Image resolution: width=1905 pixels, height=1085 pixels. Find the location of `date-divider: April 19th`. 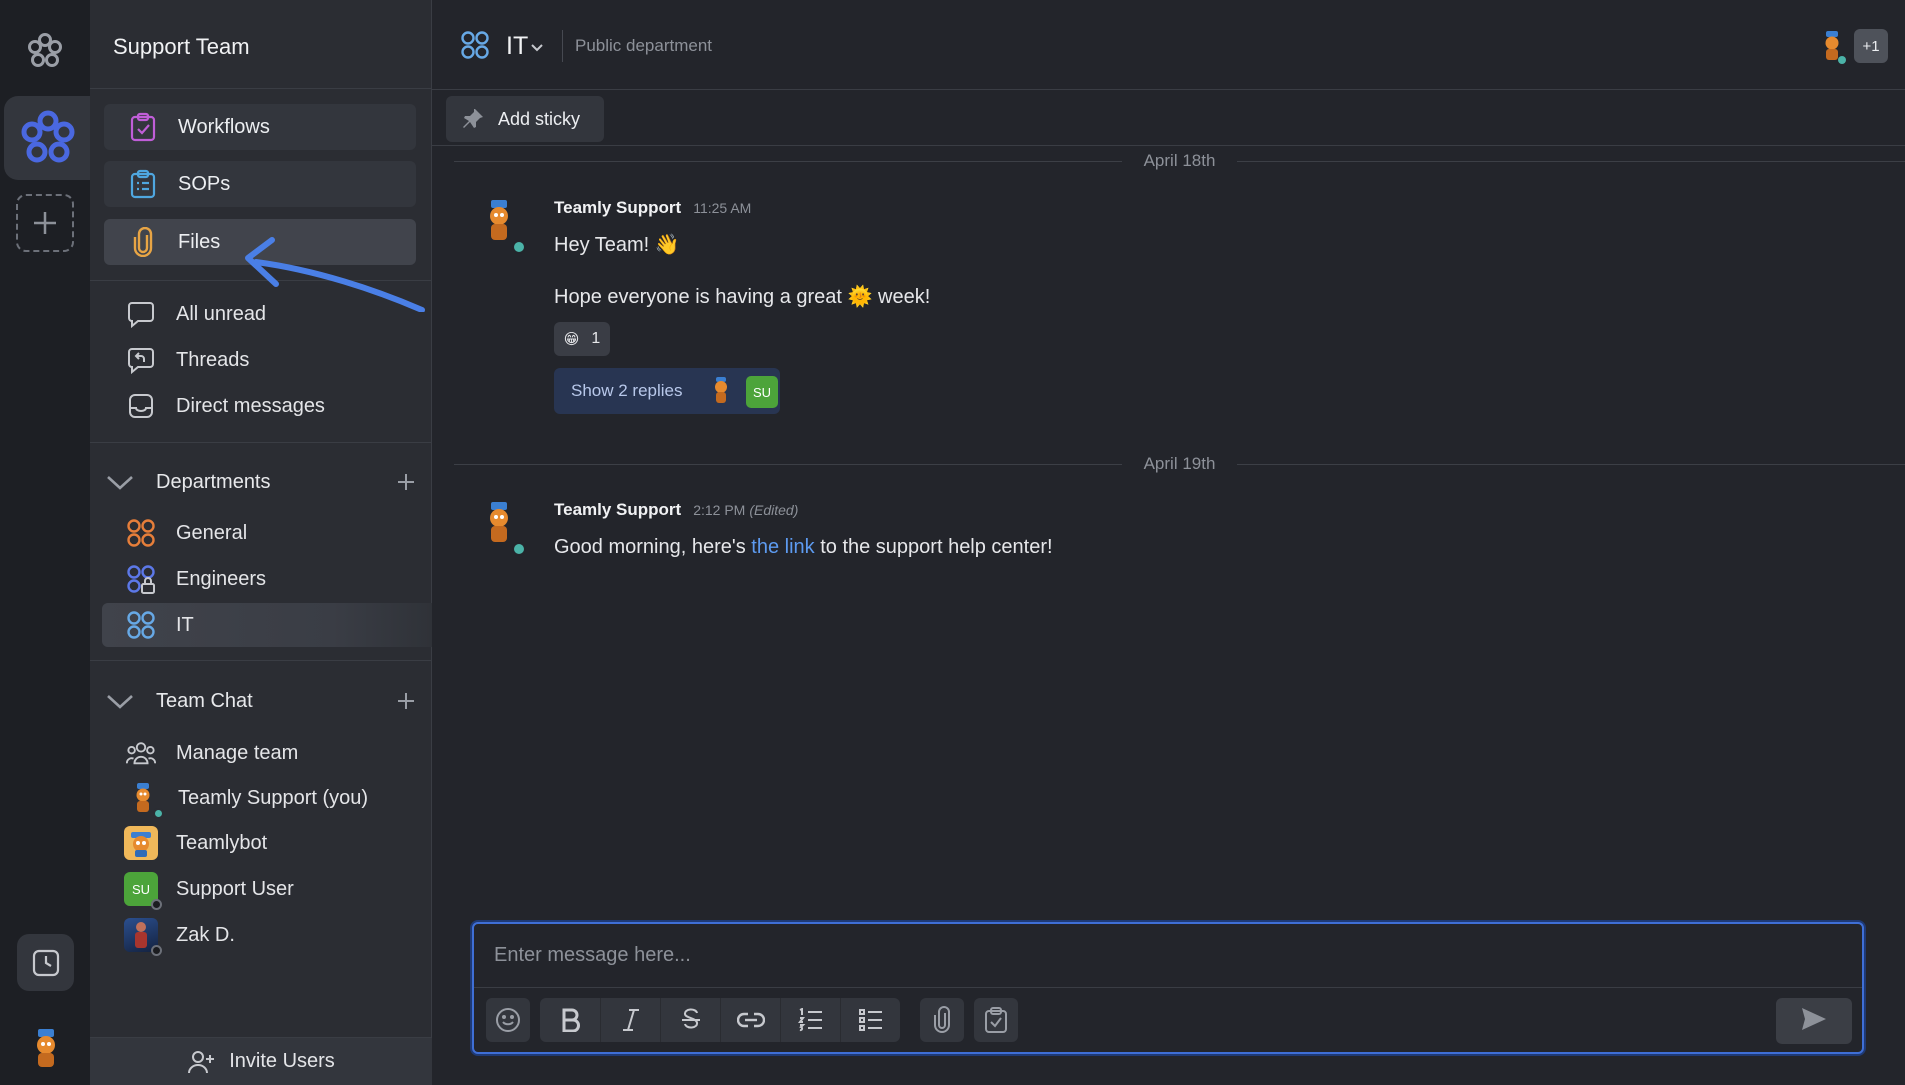

date-divider: April 19th is located at coordinates (1179, 464).